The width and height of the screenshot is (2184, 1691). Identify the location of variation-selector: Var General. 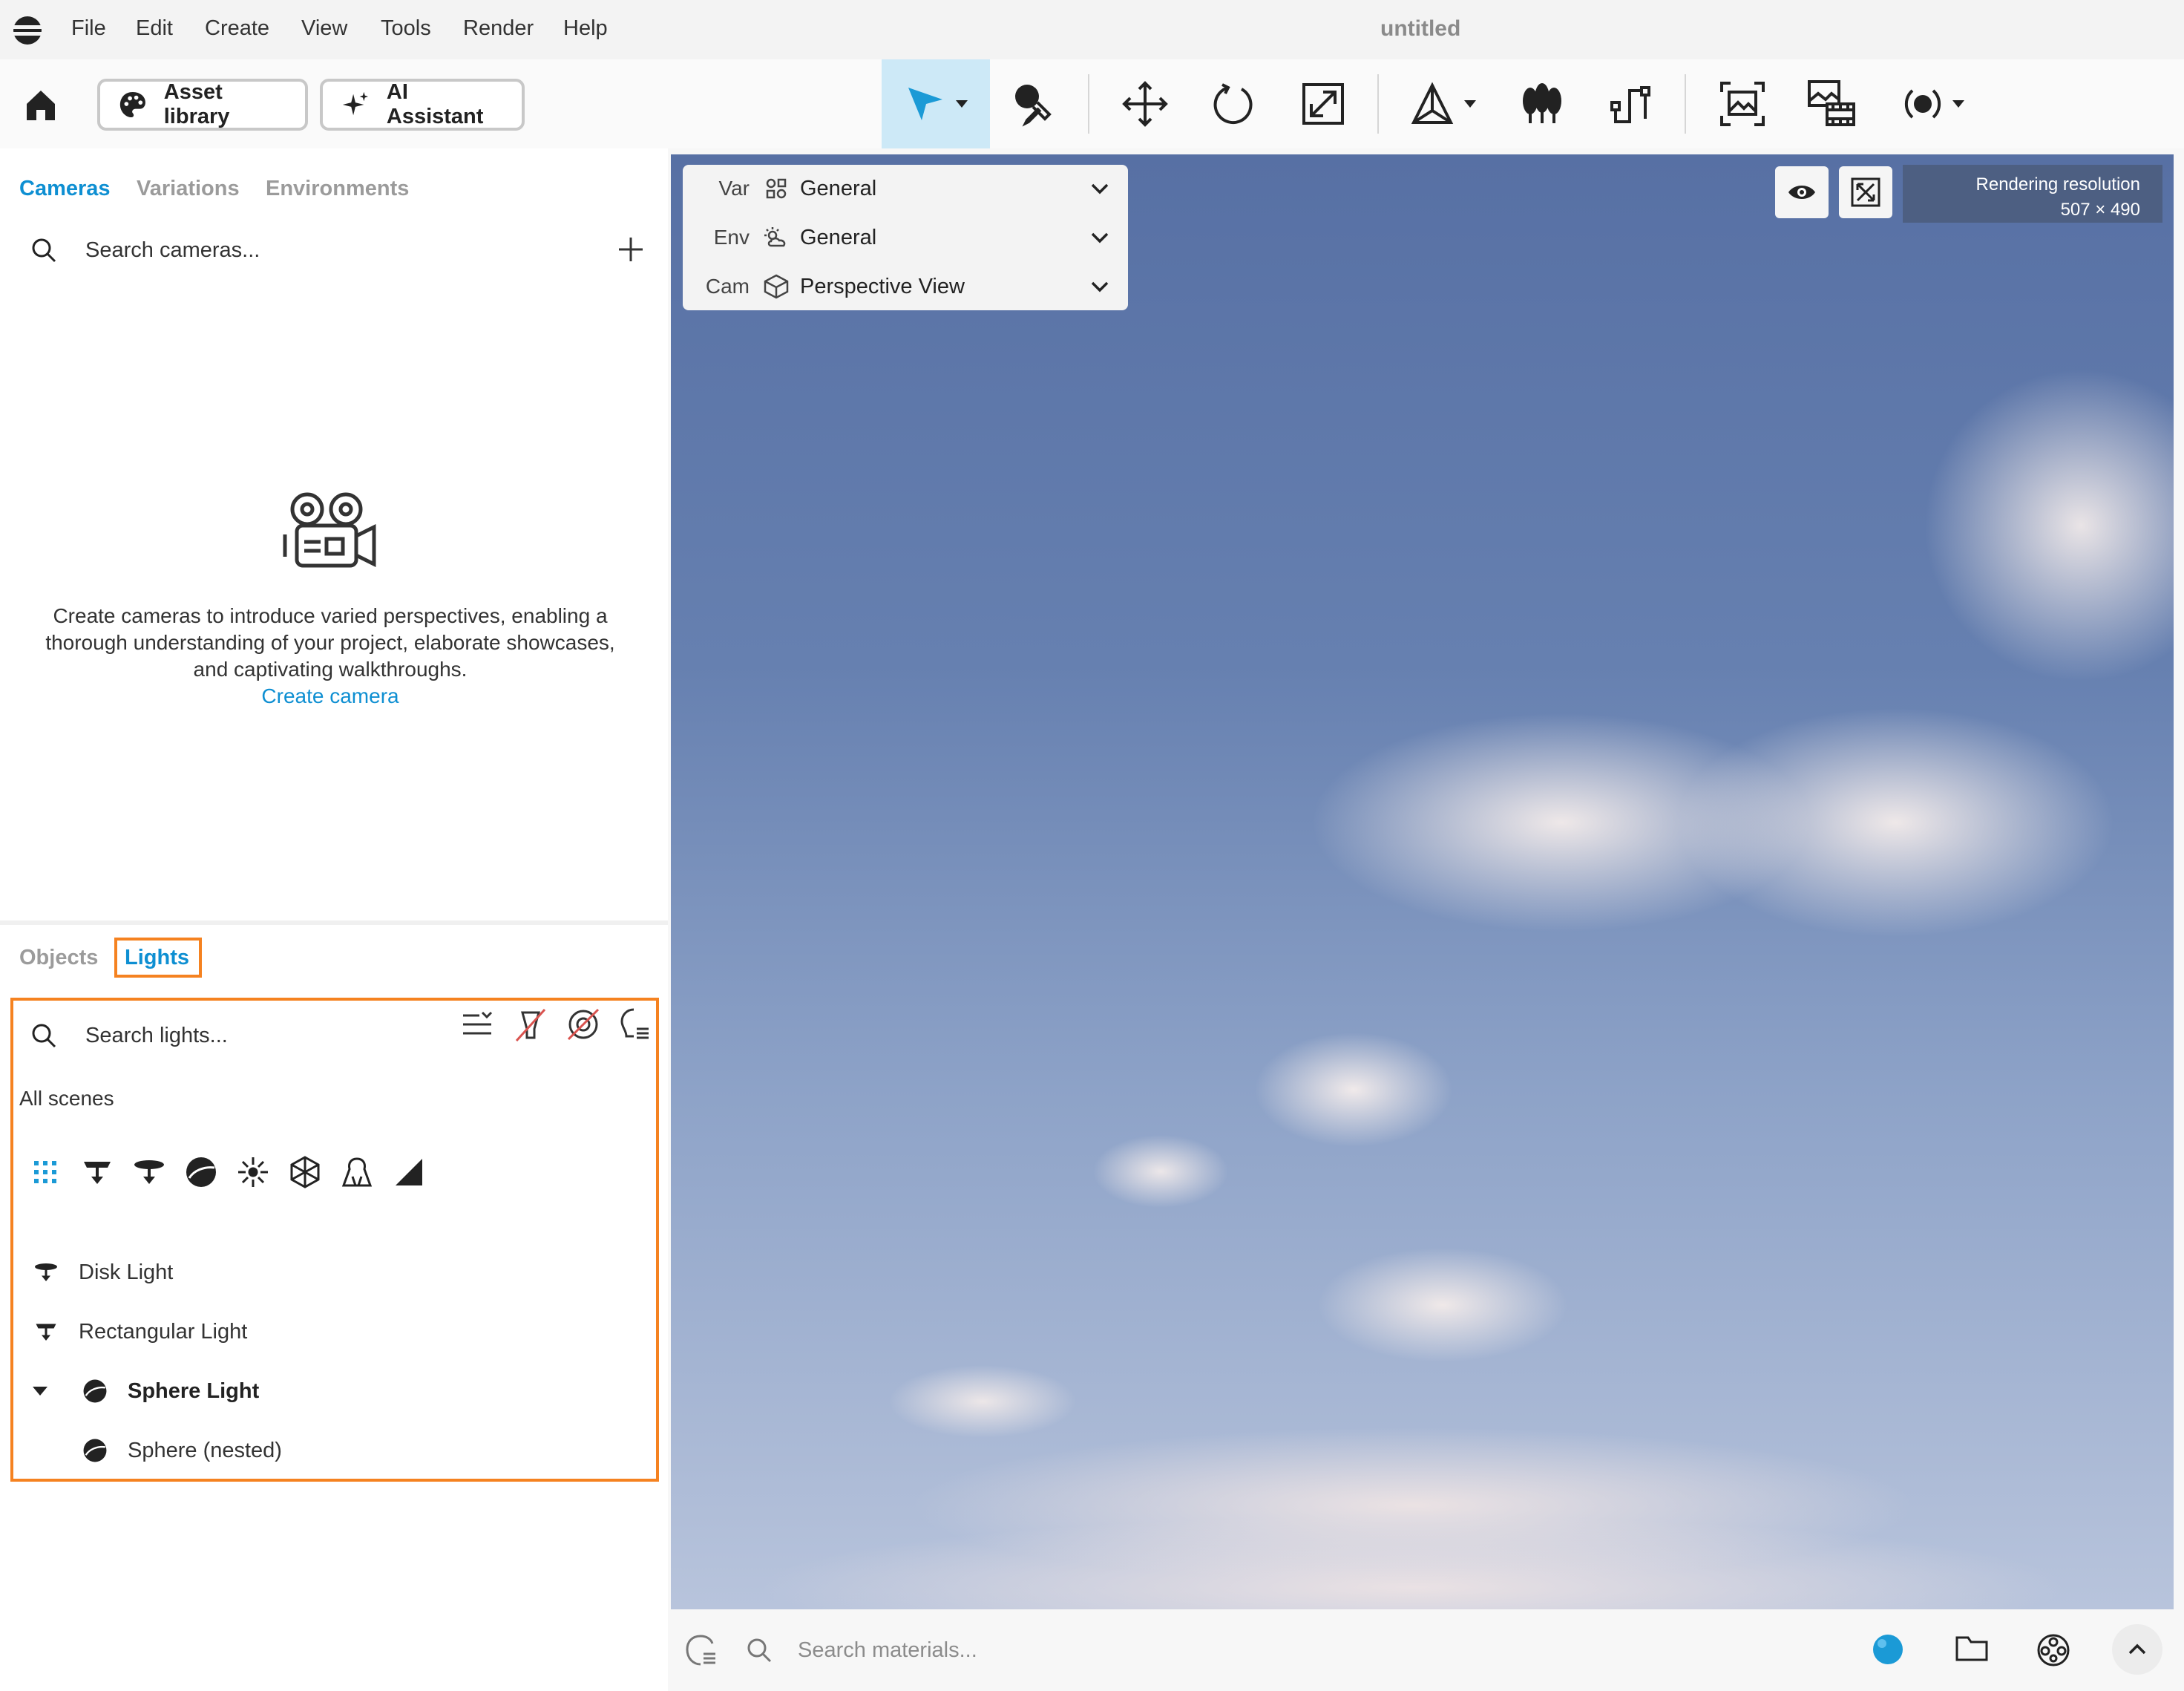
(906, 188).